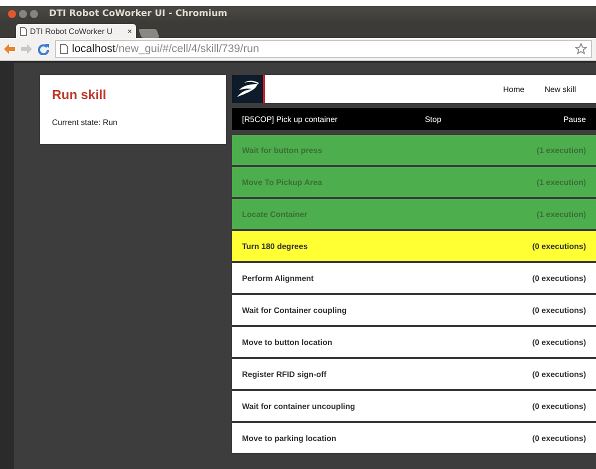  What do you see at coordinates (76, 31) in the screenshot?
I see `browser-tab: DTI Robot CoWorker U ×` at bounding box center [76, 31].